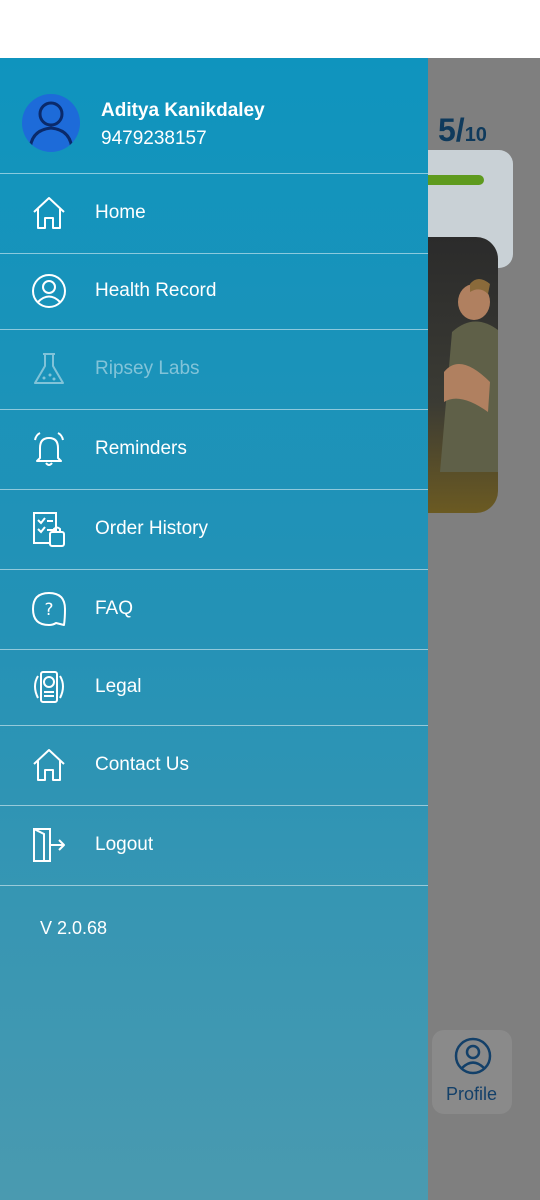 Image resolution: width=540 pixels, height=1200 pixels. Describe the element at coordinates (147, 368) in the screenshot. I see `menu-item-label: Ripsey Labs` at that location.